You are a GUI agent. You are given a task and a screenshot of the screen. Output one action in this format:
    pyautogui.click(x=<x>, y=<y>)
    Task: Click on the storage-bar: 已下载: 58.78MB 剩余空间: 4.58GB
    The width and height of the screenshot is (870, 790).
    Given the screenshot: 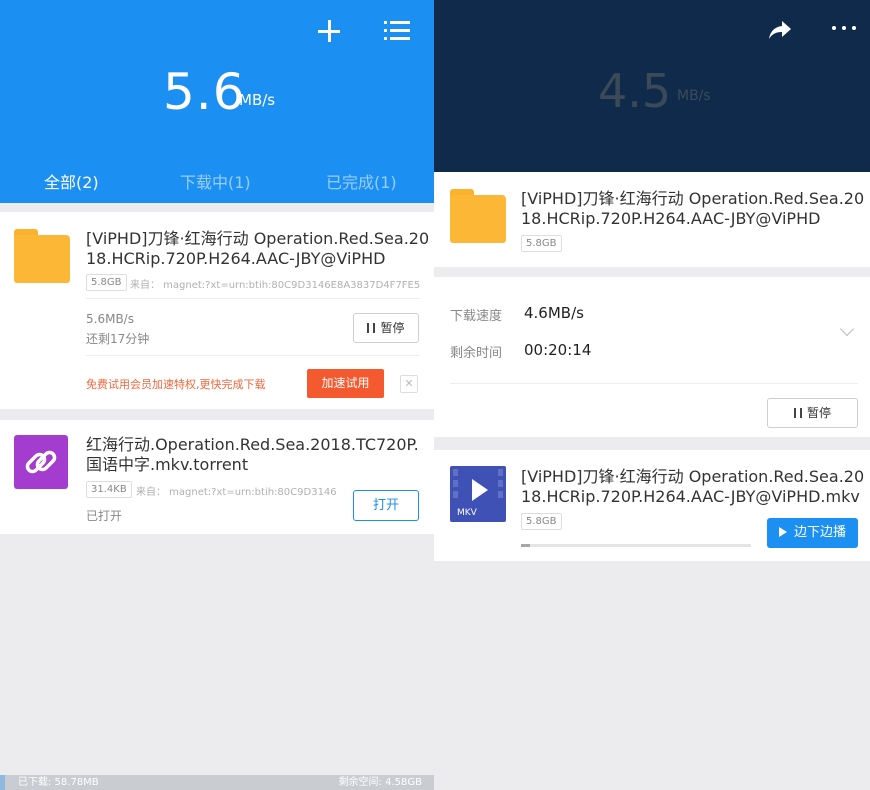 What is the action you would take?
    pyautogui.click(x=217, y=782)
    